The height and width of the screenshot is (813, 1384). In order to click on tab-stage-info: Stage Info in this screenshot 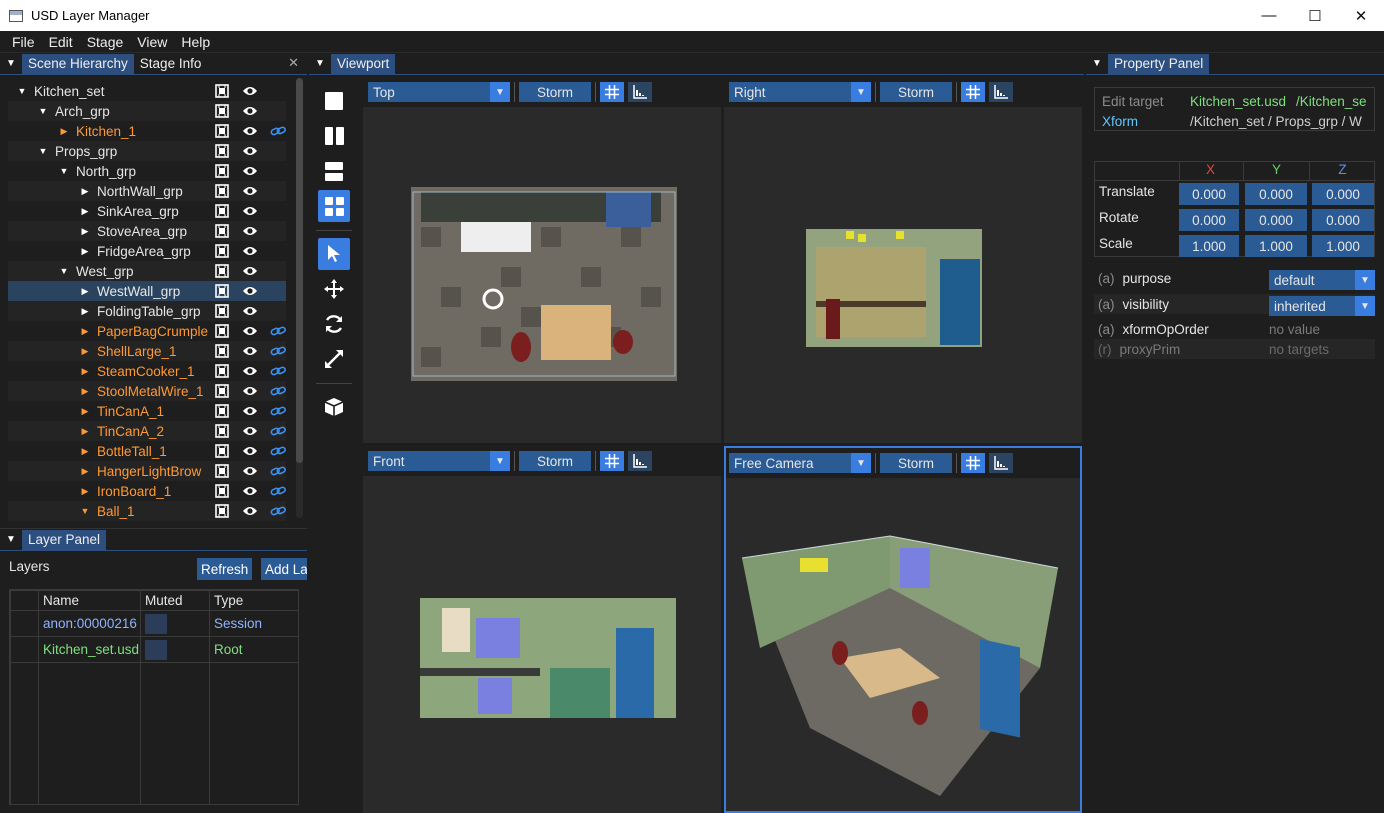, I will do `click(171, 64)`.